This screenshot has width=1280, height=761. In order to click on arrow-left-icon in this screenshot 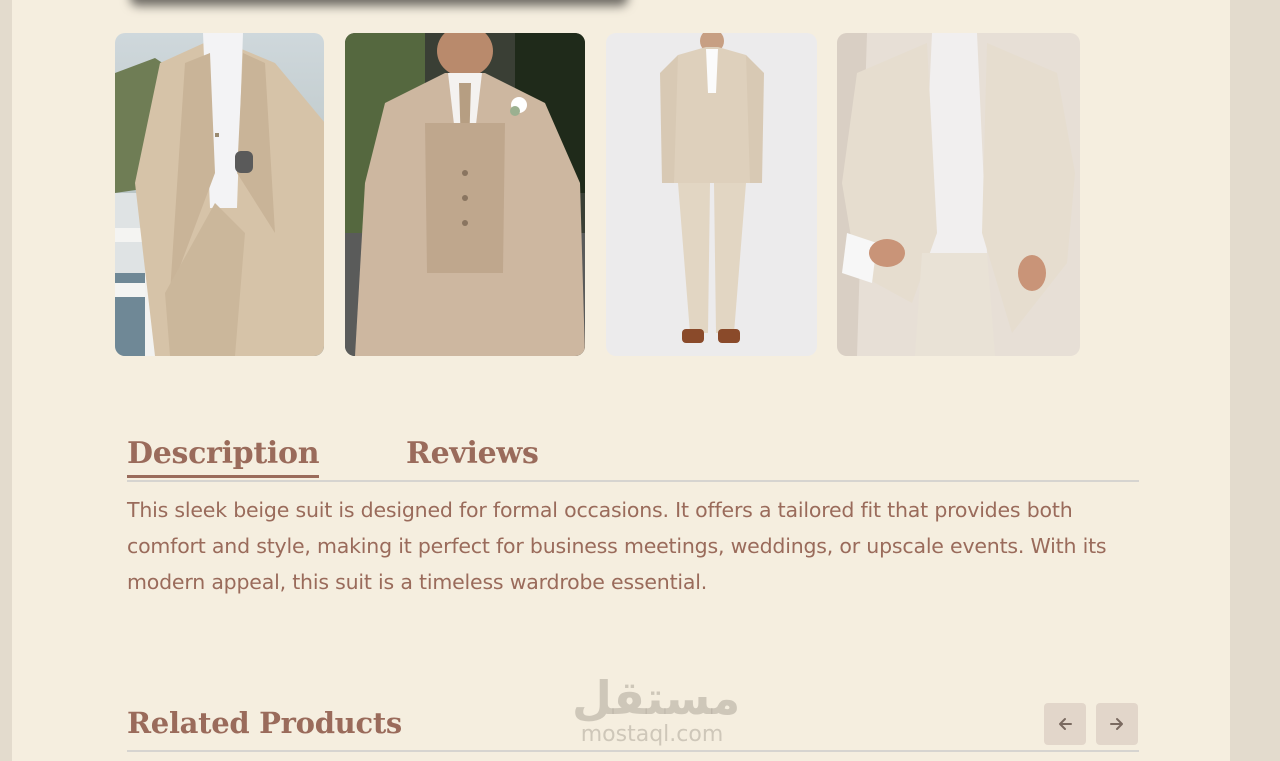, I will do `click(1065, 724)`.